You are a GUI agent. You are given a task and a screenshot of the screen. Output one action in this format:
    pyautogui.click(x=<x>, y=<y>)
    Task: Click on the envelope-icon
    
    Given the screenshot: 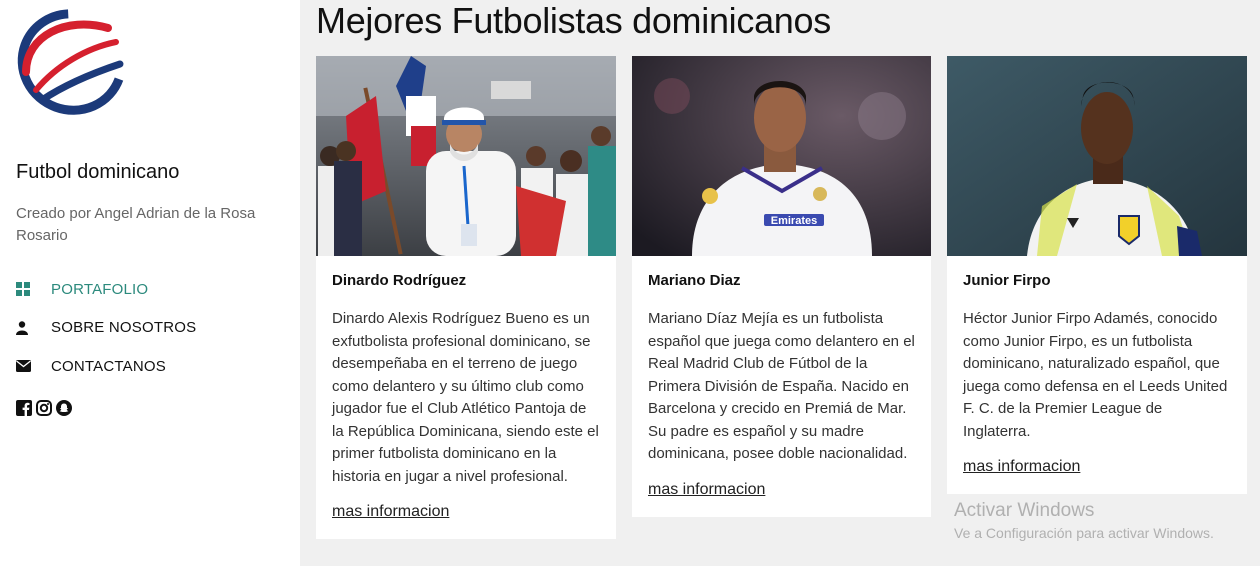 What is the action you would take?
    pyautogui.click(x=26, y=366)
    